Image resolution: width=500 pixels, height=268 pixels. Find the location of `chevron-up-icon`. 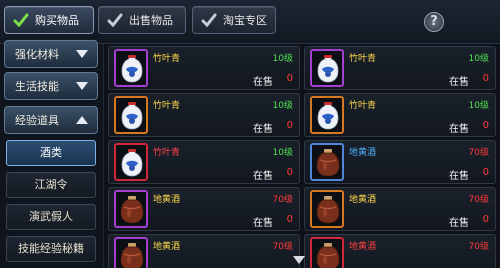

chevron-up-icon is located at coordinates (82, 120).